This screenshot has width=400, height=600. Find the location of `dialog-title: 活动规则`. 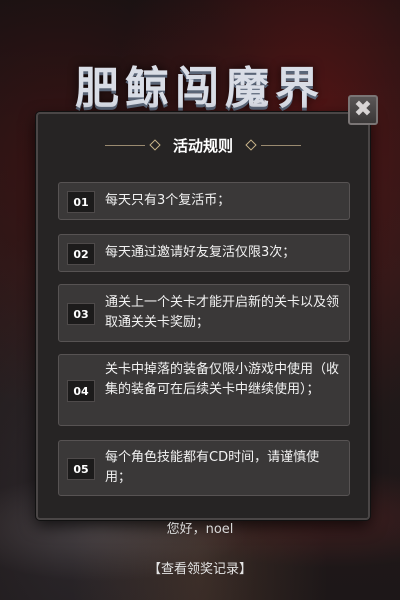

dialog-title: 活动规则 is located at coordinates (202, 145).